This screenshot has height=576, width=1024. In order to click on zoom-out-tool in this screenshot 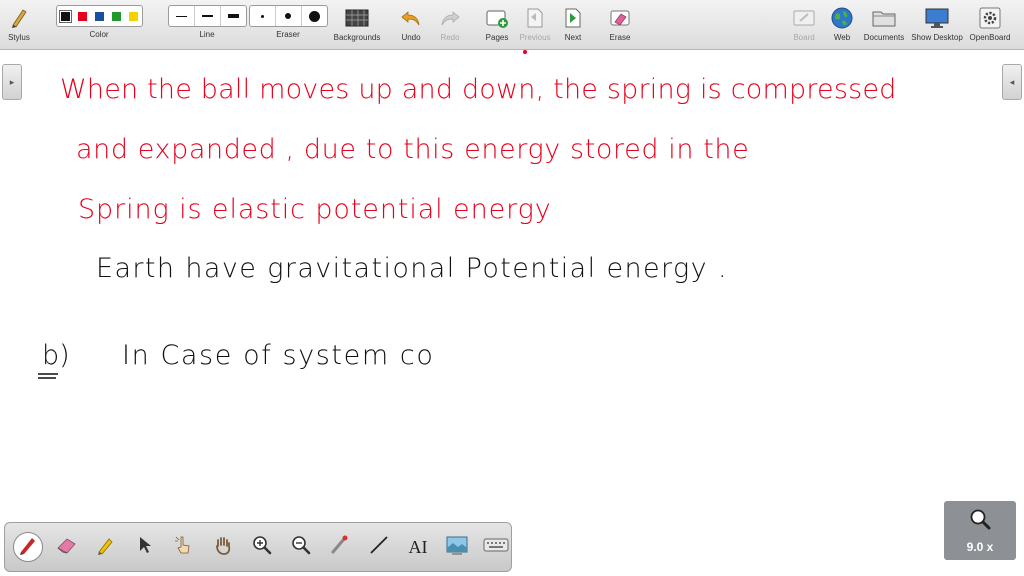, I will do `click(301, 547)`.